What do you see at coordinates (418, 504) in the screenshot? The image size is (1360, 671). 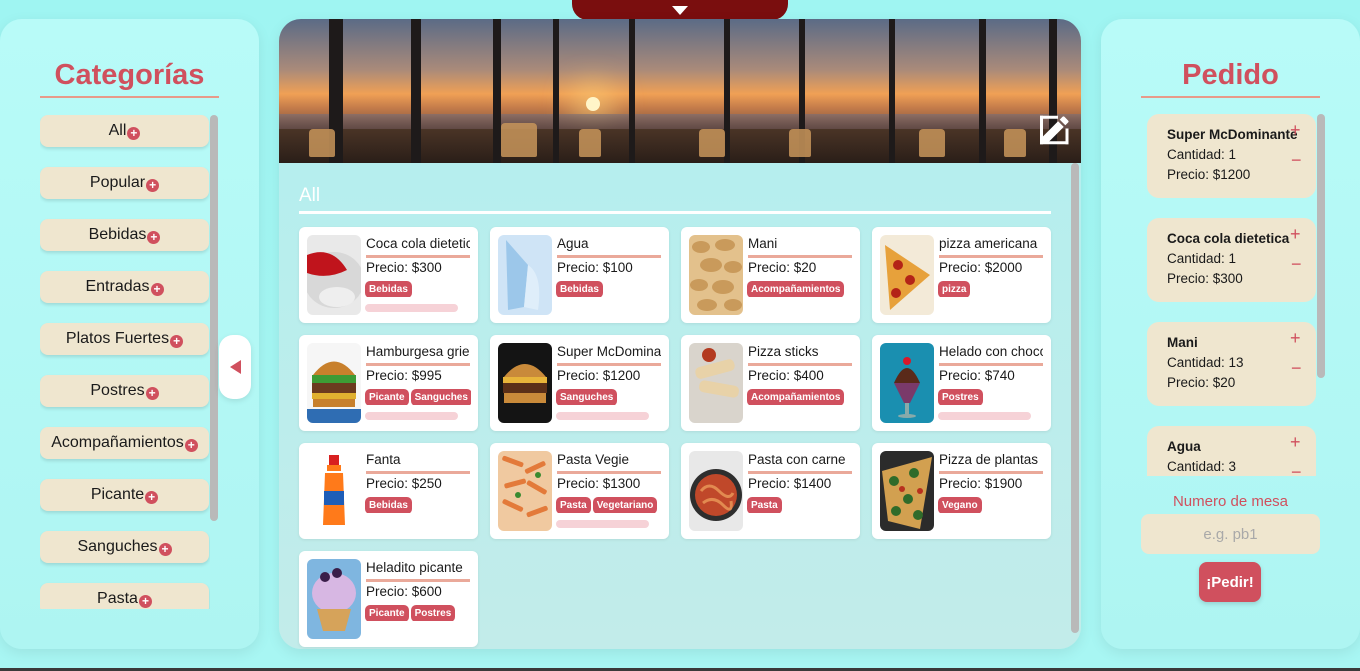 I see `product-tags: Bebidas` at bounding box center [418, 504].